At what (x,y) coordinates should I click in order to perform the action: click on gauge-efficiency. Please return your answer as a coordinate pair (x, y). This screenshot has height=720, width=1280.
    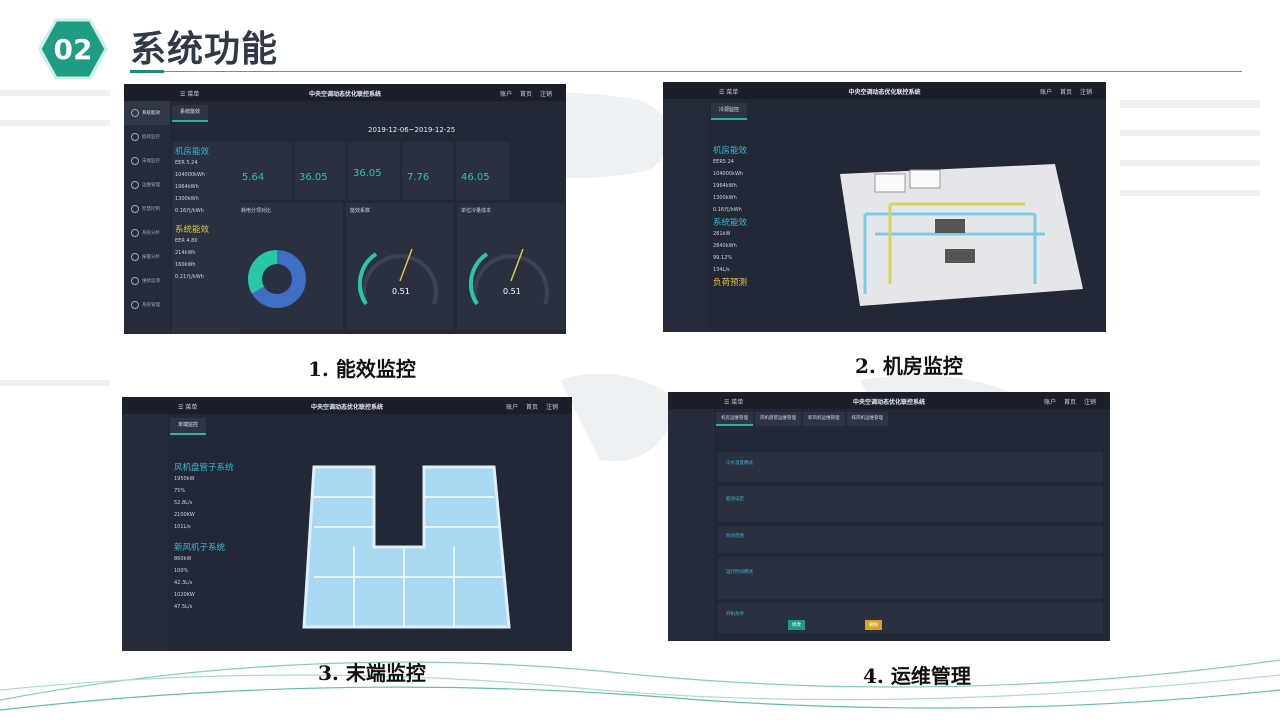
    Looking at the image, I should click on (397, 277).